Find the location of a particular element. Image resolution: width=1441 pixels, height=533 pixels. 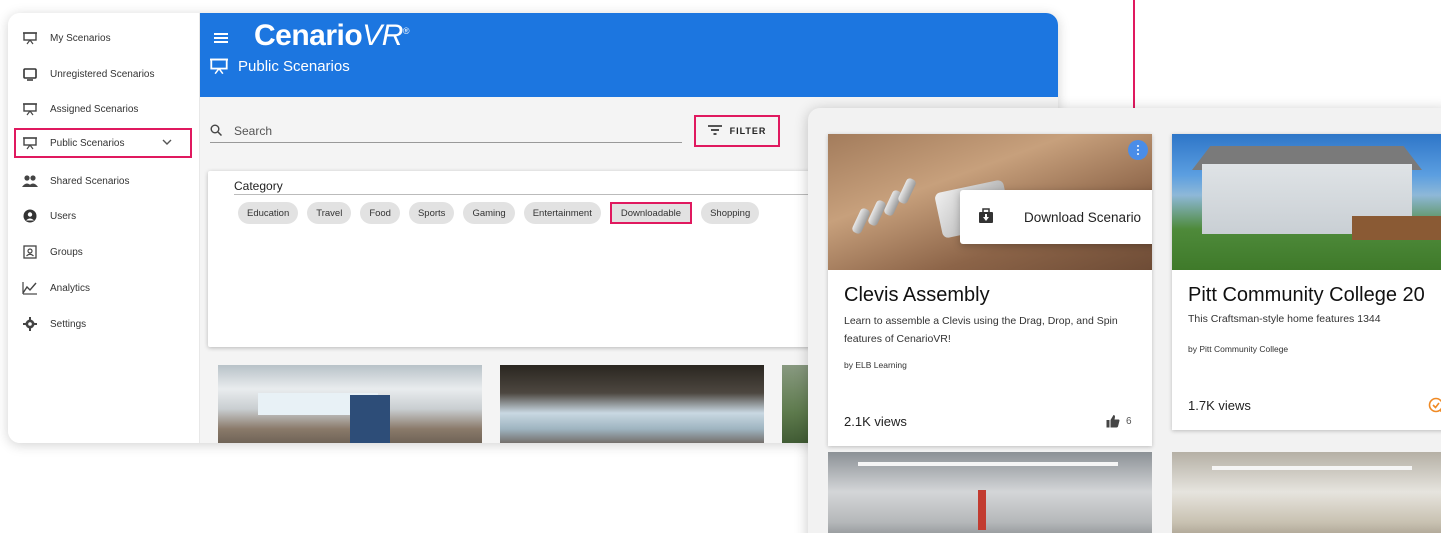

sidebar-item-label: Users is located at coordinates (63, 216).